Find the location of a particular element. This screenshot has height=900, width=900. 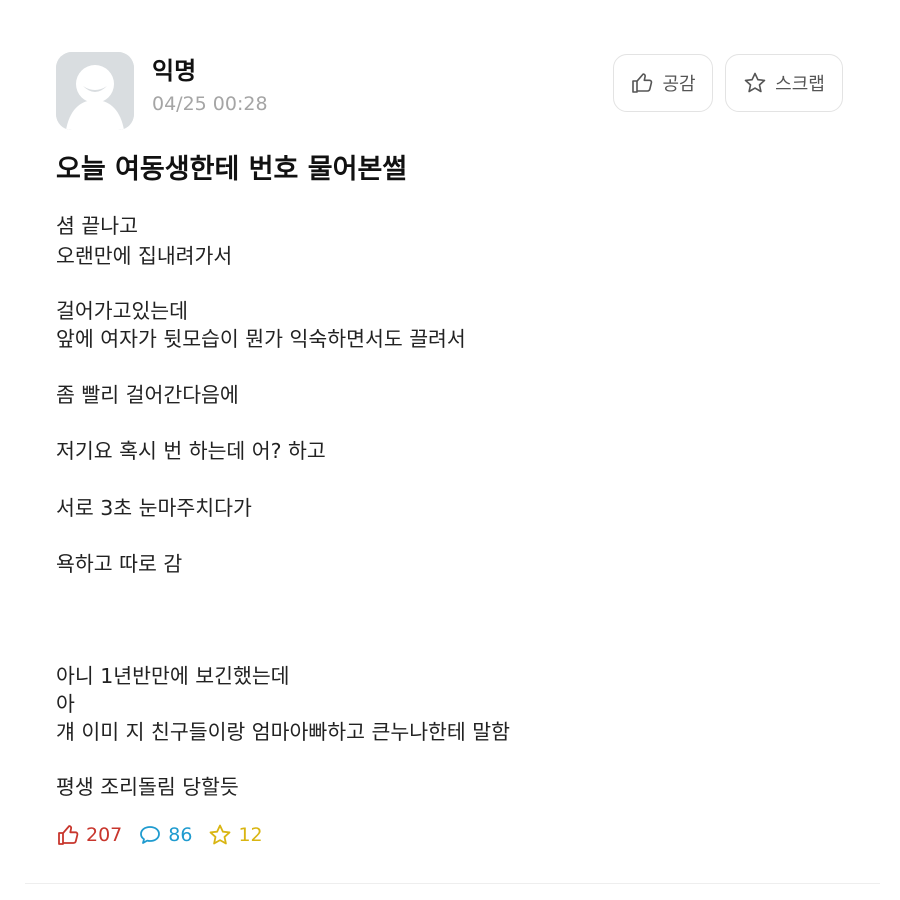

like-count: 207 is located at coordinates (89, 835).